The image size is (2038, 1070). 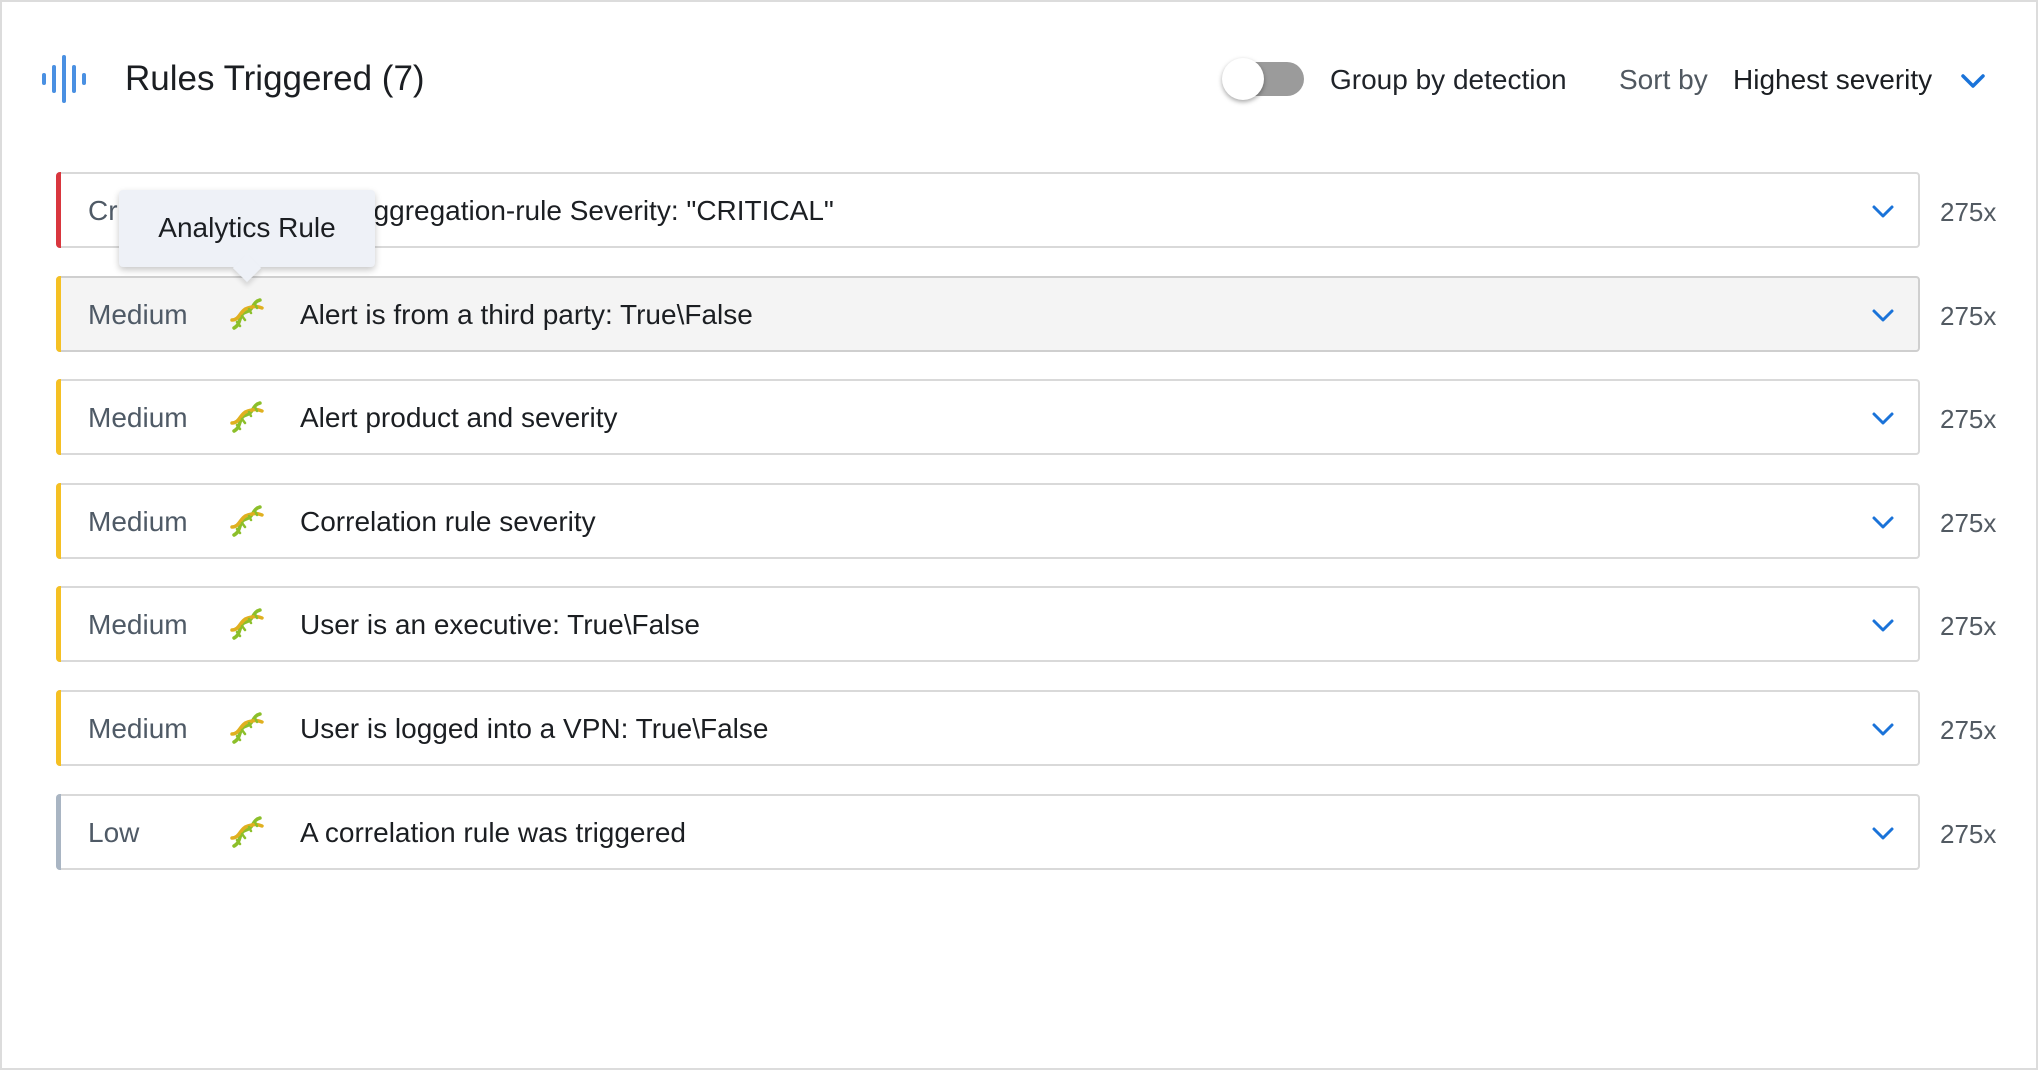 What do you see at coordinates (1663, 79) in the screenshot?
I see `sort-by-label: Sort by` at bounding box center [1663, 79].